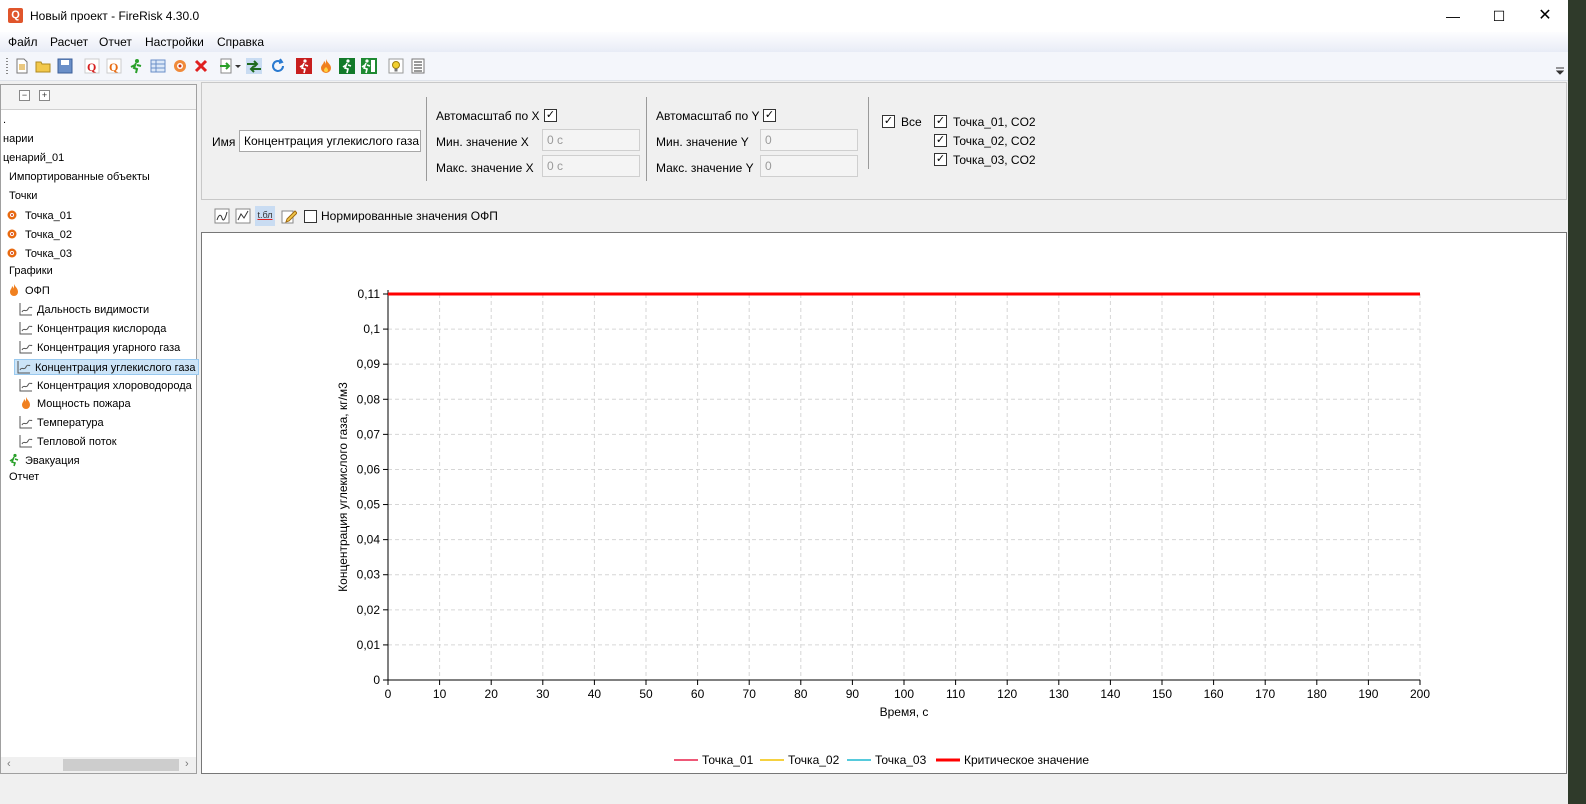 The width and height of the screenshot is (1586, 804). What do you see at coordinates (61, 422) in the screenshot?
I see `tree-item: Температура` at bounding box center [61, 422].